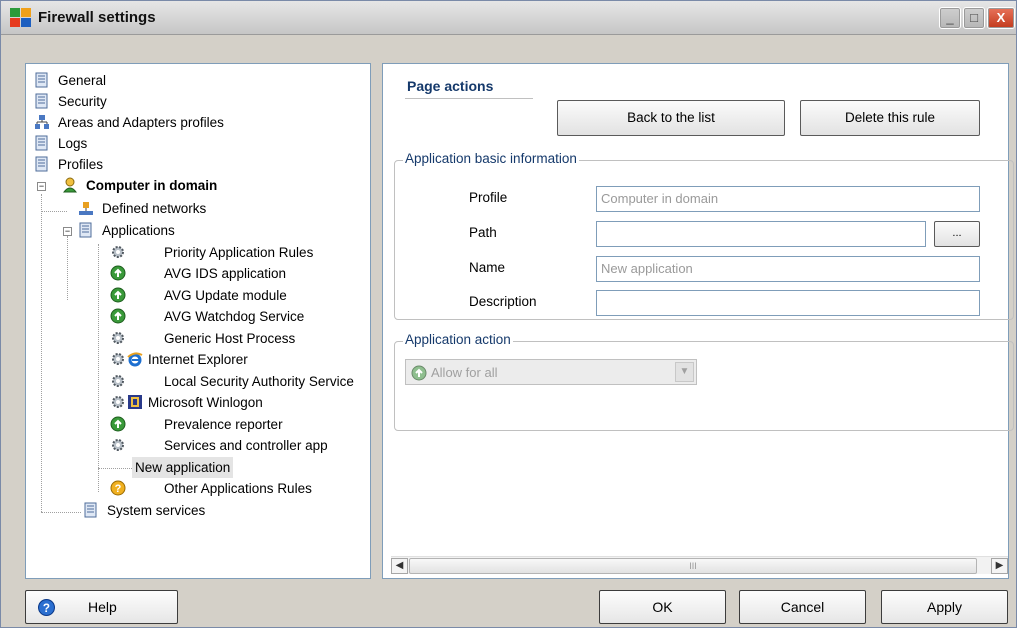 This screenshot has width=1017, height=628. I want to click on tree-item-label: Security, so click(82, 101).